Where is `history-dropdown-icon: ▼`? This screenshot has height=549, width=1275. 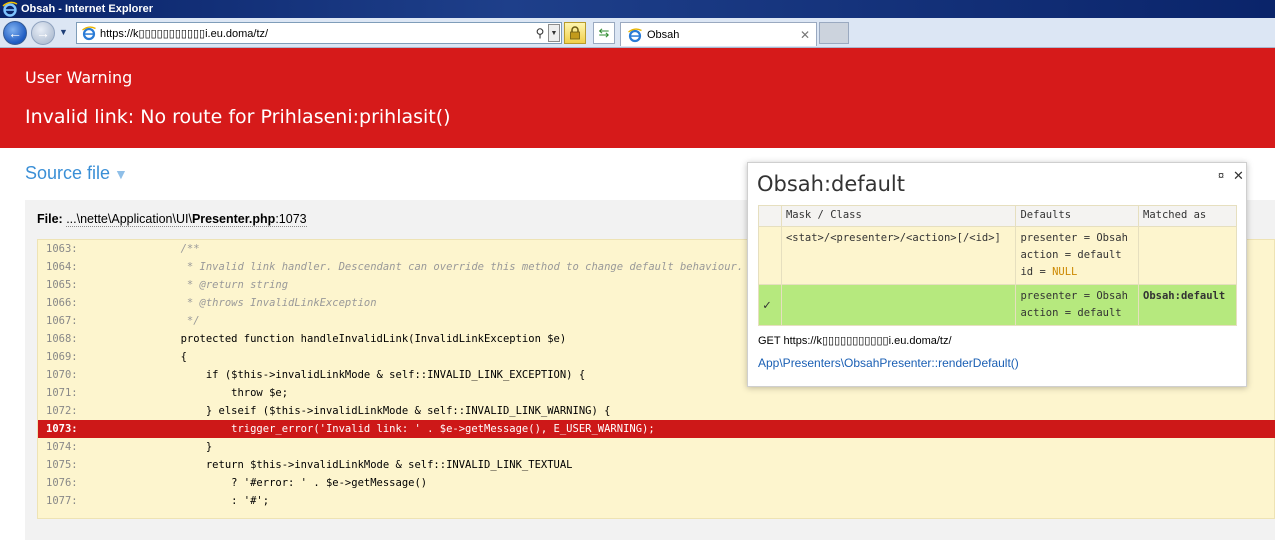
history-dropdown-icon: ▼ is located at coordinates (63, 32).